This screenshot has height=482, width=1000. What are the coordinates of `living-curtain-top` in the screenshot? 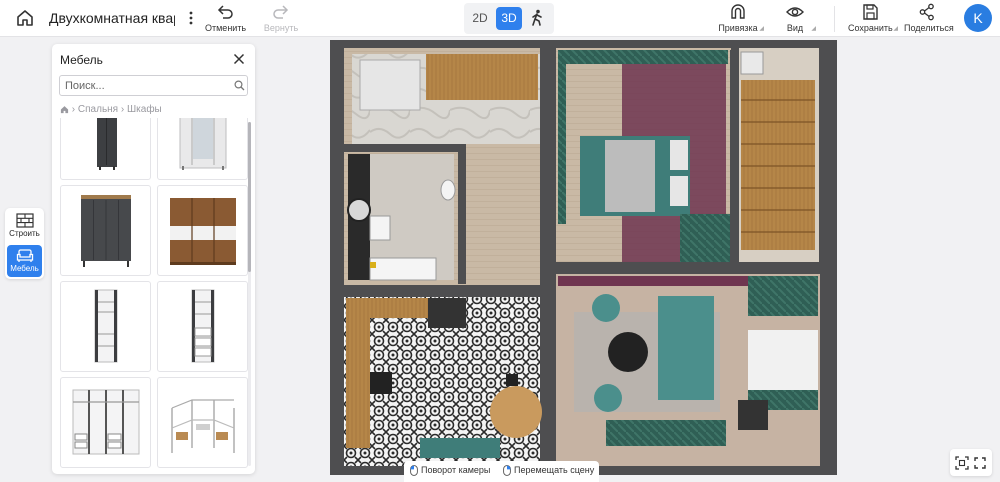 It's located at (783, 296).